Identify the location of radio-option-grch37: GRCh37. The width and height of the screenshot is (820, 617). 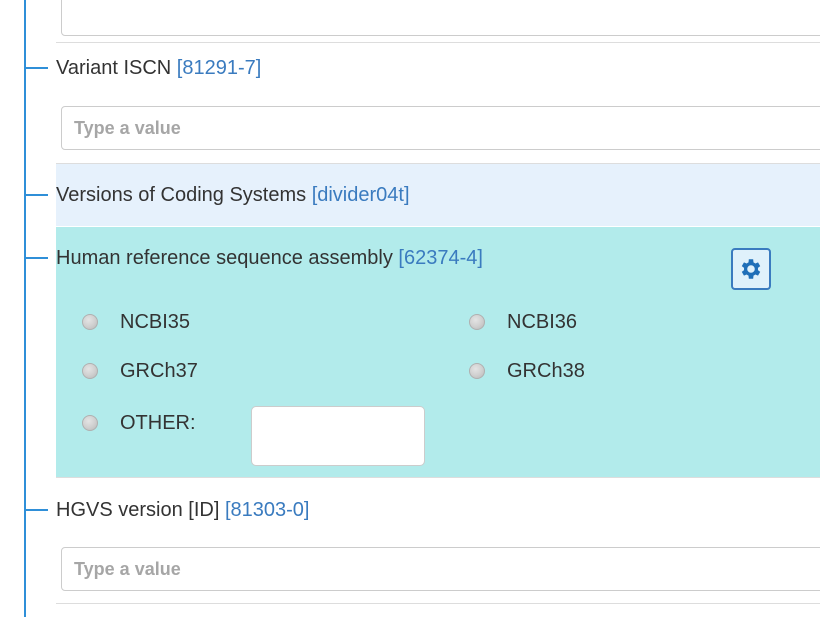
(140, 371).